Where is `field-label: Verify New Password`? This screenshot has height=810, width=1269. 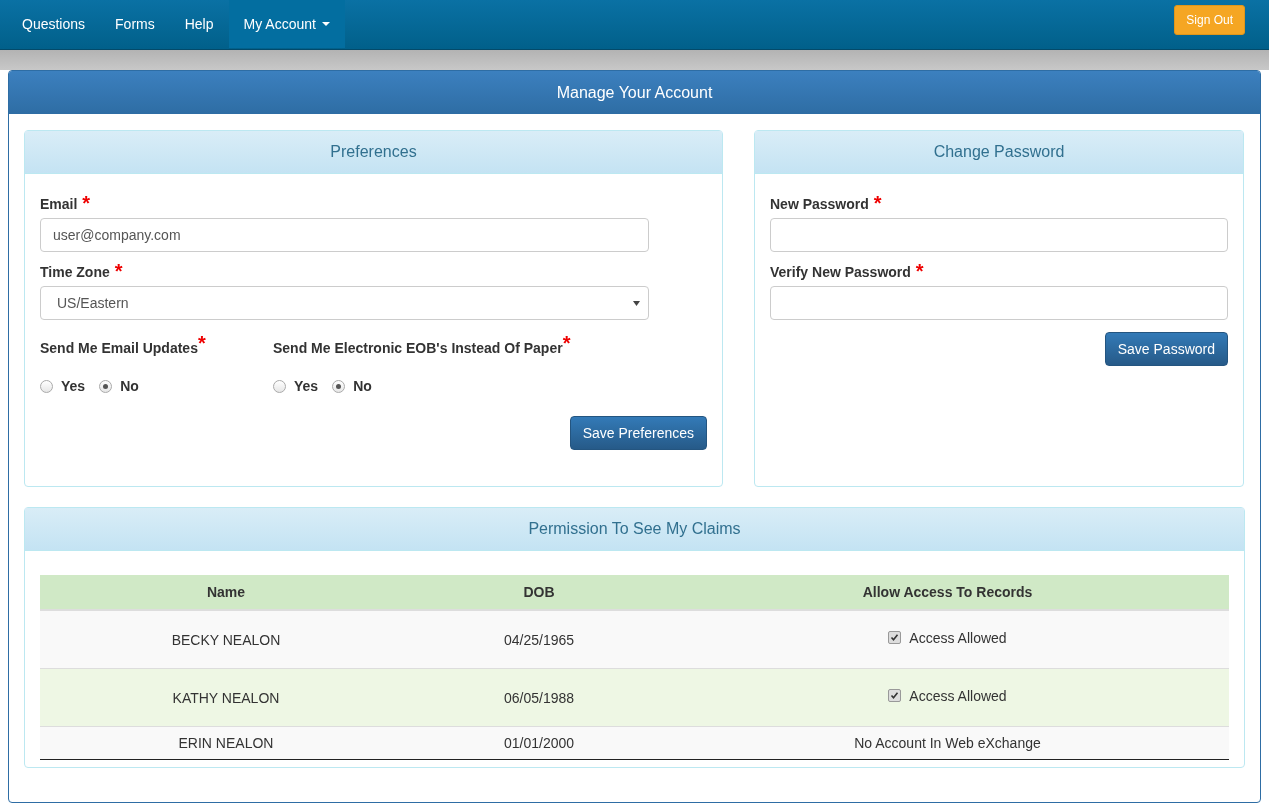
field-label: Verify New Password is located at coordinates (840, 272).